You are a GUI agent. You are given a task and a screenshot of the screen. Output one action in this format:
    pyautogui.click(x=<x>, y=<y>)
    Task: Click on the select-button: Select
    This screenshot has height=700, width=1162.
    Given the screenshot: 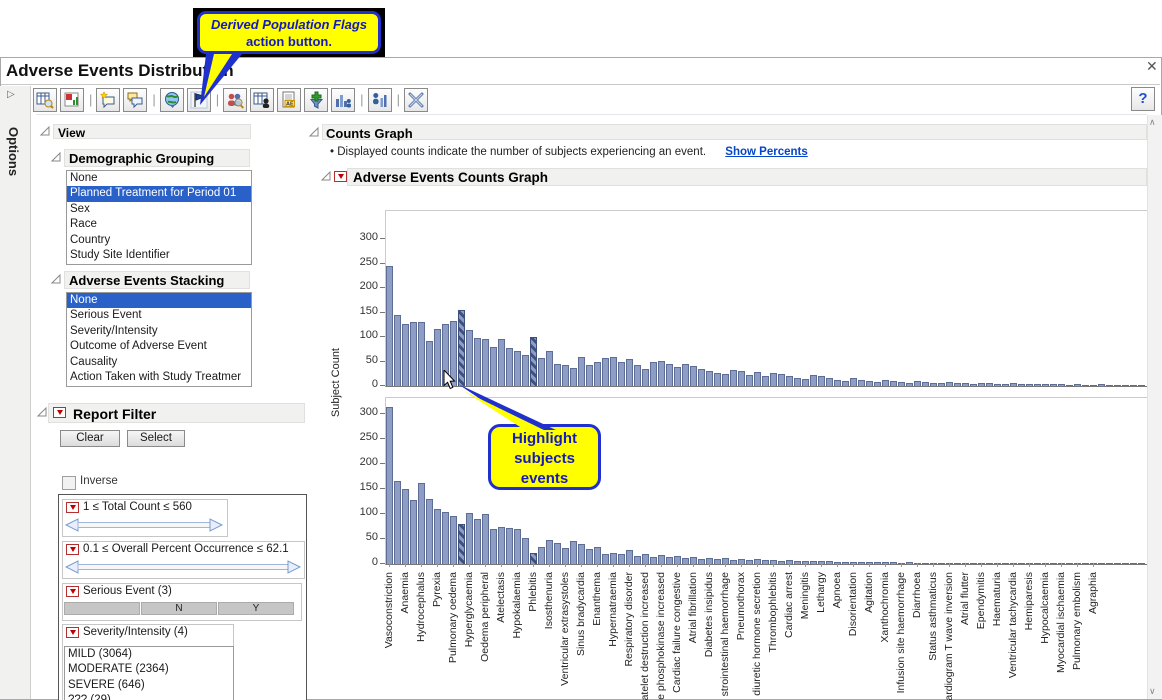 What is the action you would take?
    pyautogui.click(x=156, y=438)
    